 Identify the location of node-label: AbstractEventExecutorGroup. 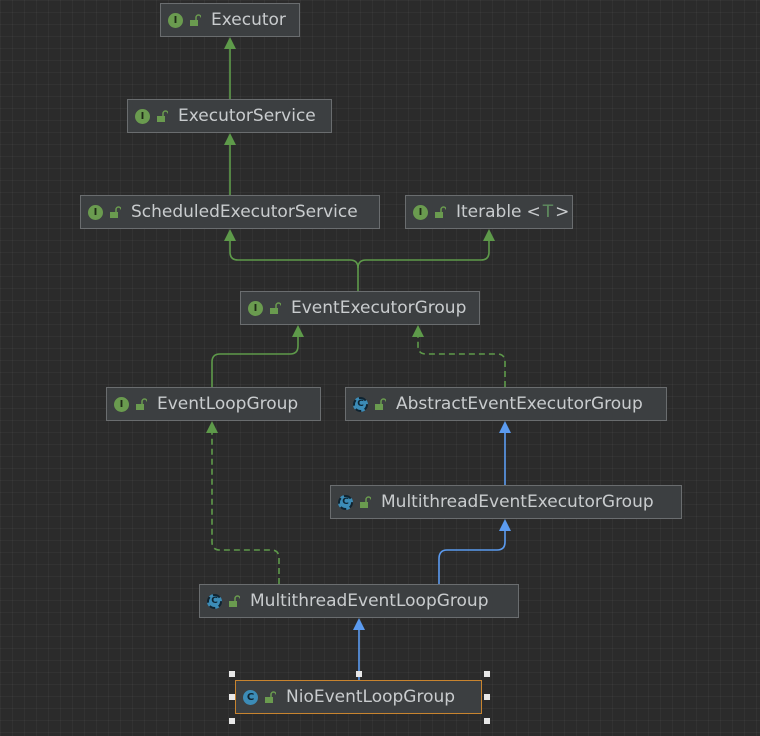
(519, 404).